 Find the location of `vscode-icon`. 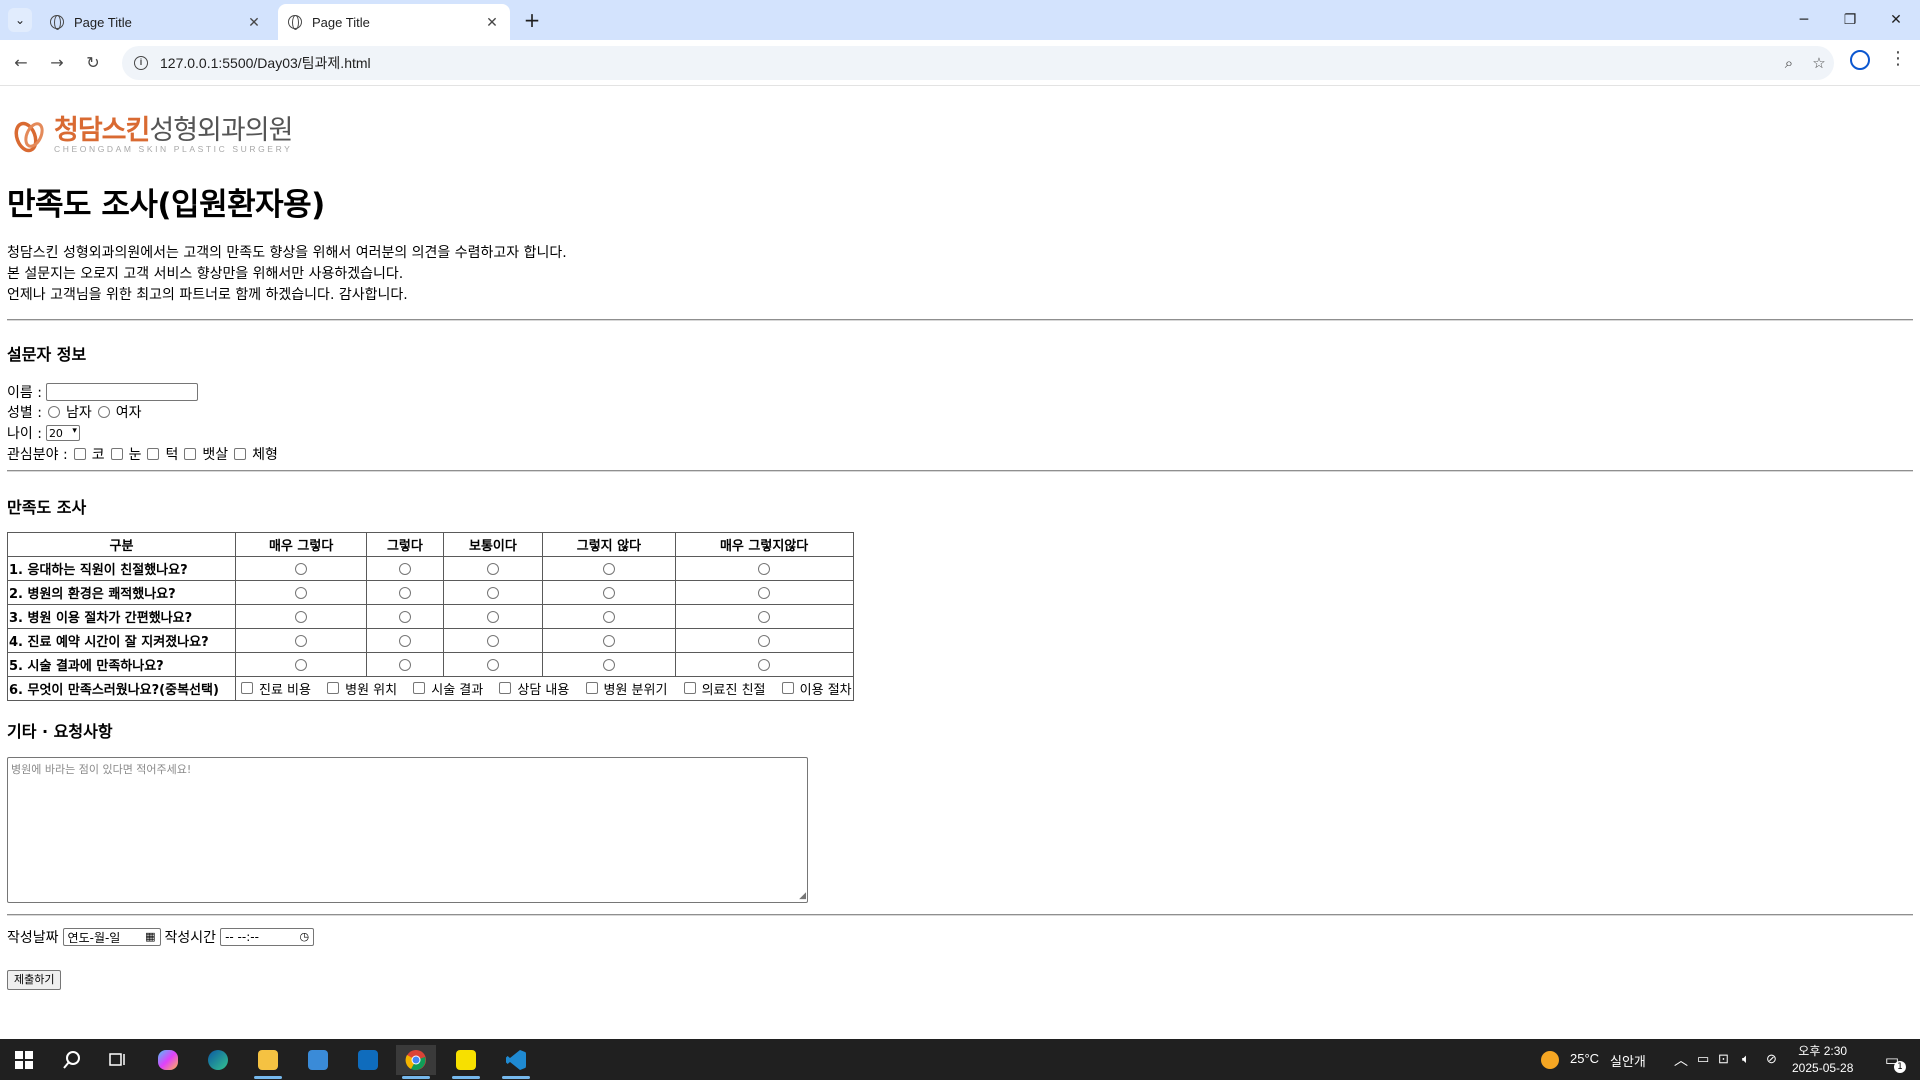

vscode-icon is located at coordinates (516, 1062).